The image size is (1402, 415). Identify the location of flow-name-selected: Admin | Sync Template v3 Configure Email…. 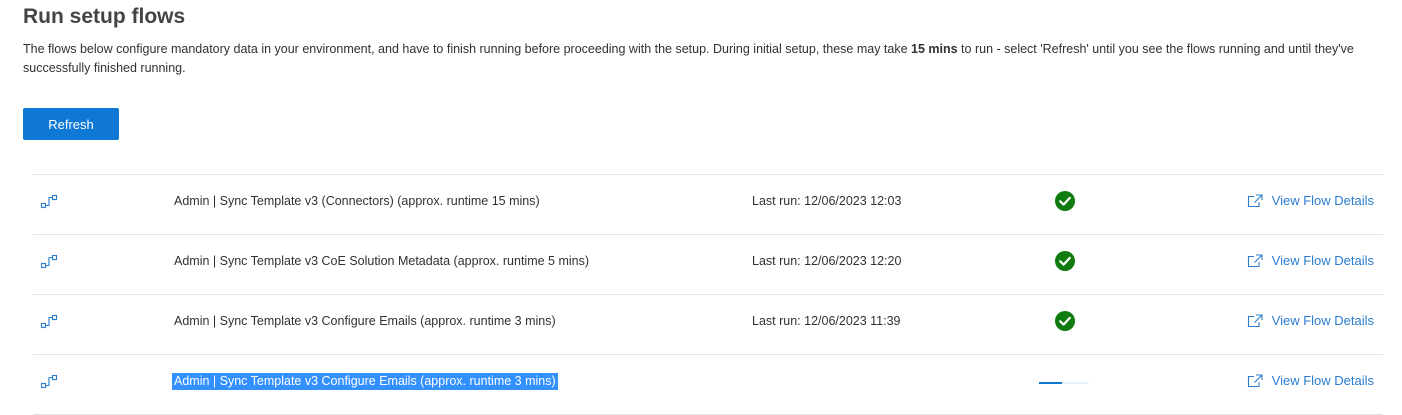
(365, 381).